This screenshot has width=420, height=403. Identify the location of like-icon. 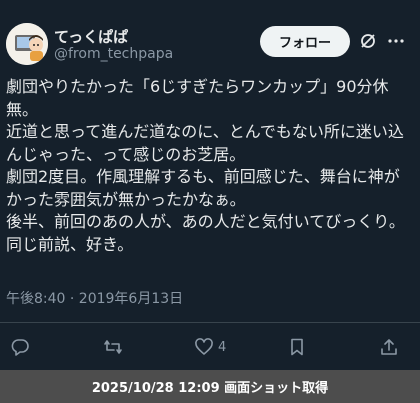
(204, 346).